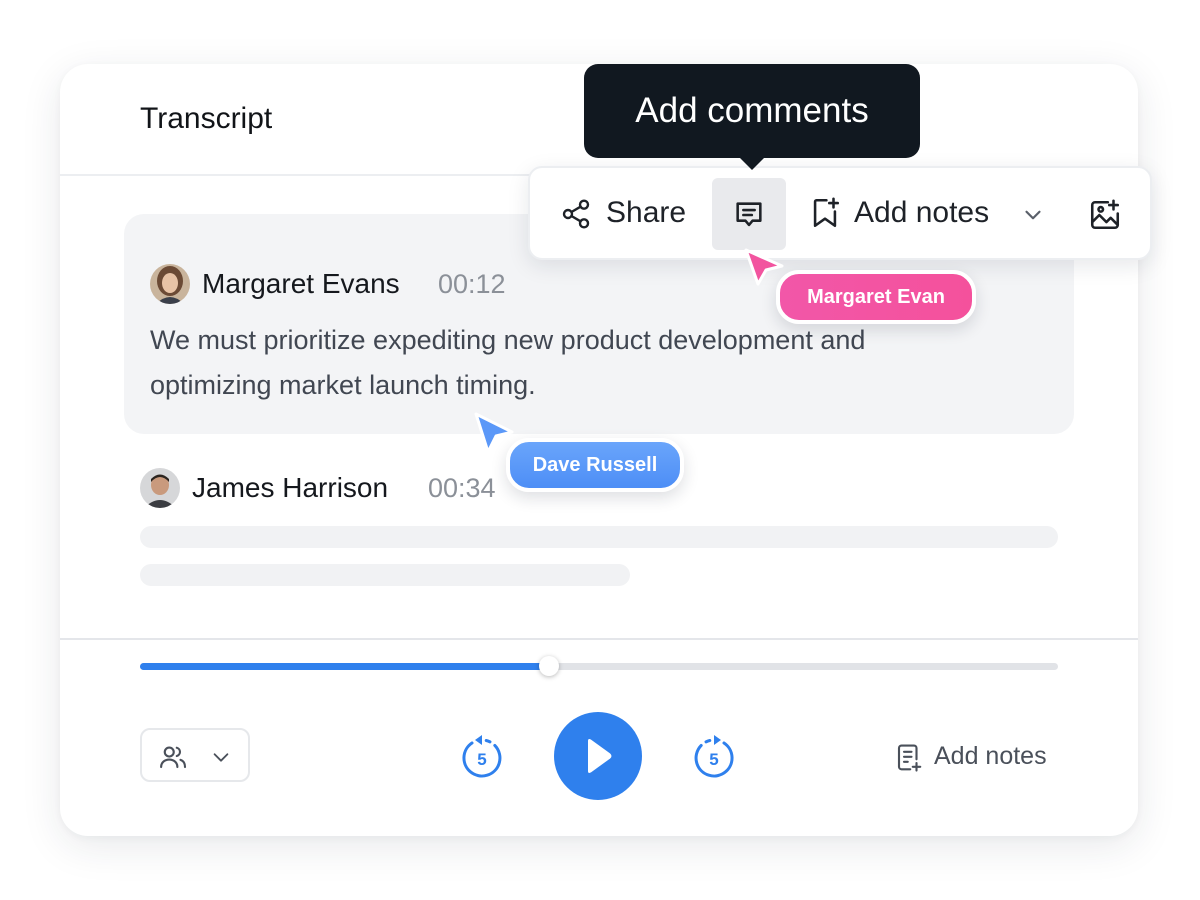  I want to click on play-icon, so click(600, 756).